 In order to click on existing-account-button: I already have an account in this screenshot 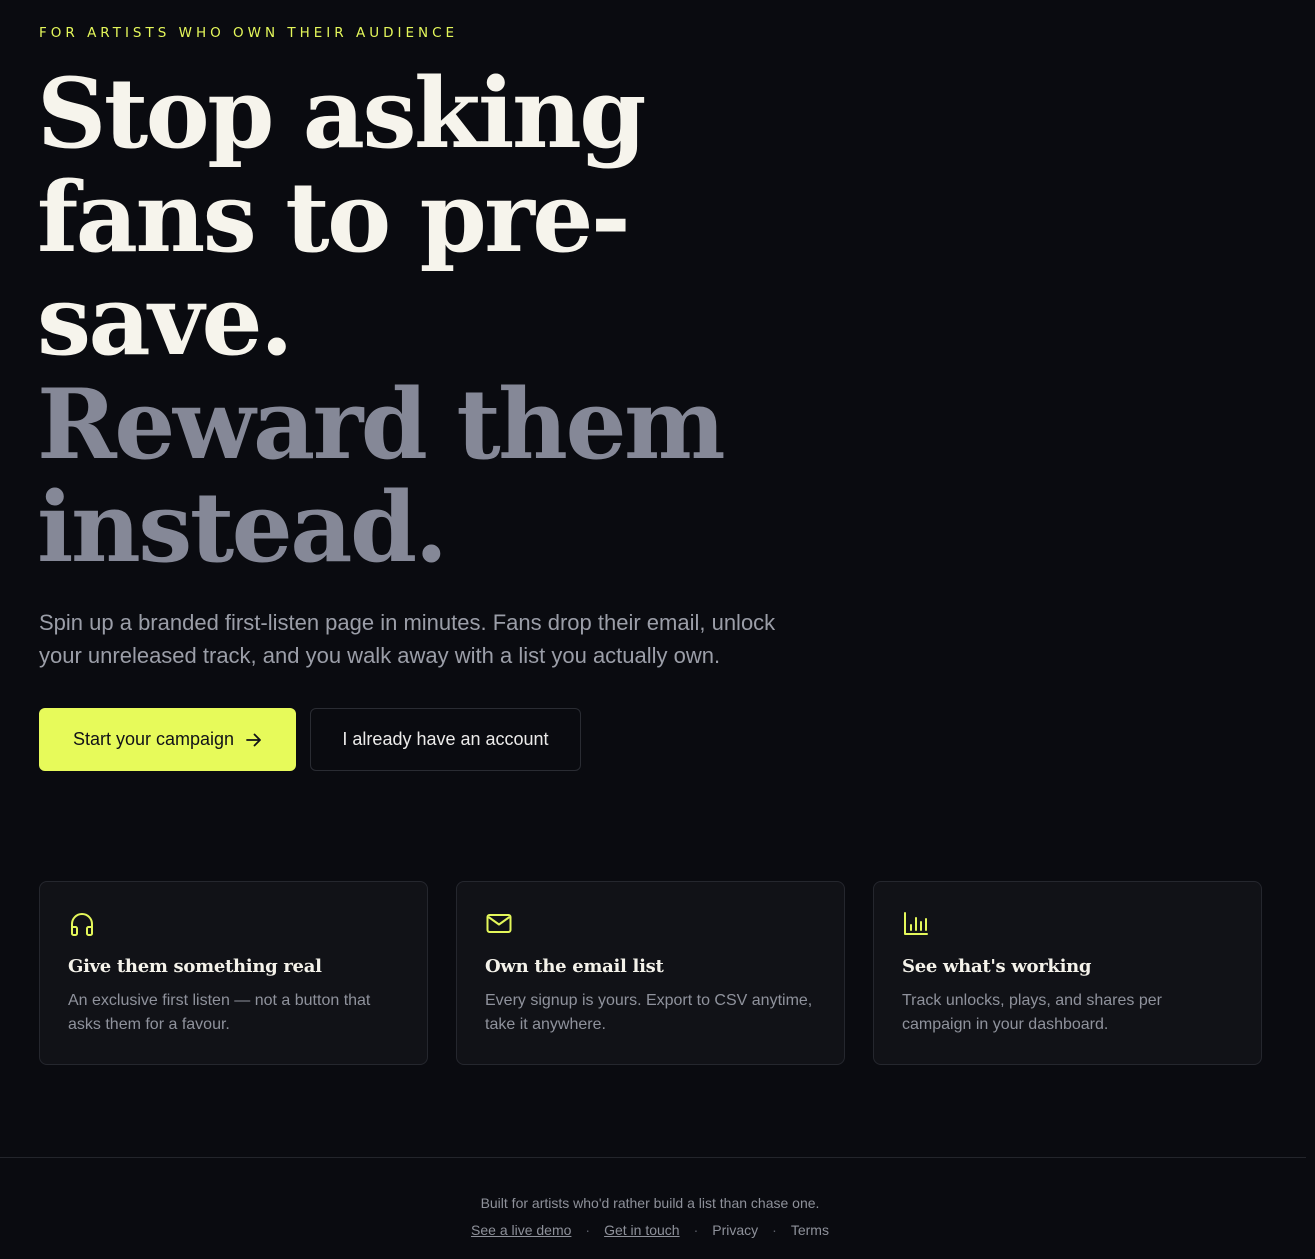, I will do `click(445, 739)`.